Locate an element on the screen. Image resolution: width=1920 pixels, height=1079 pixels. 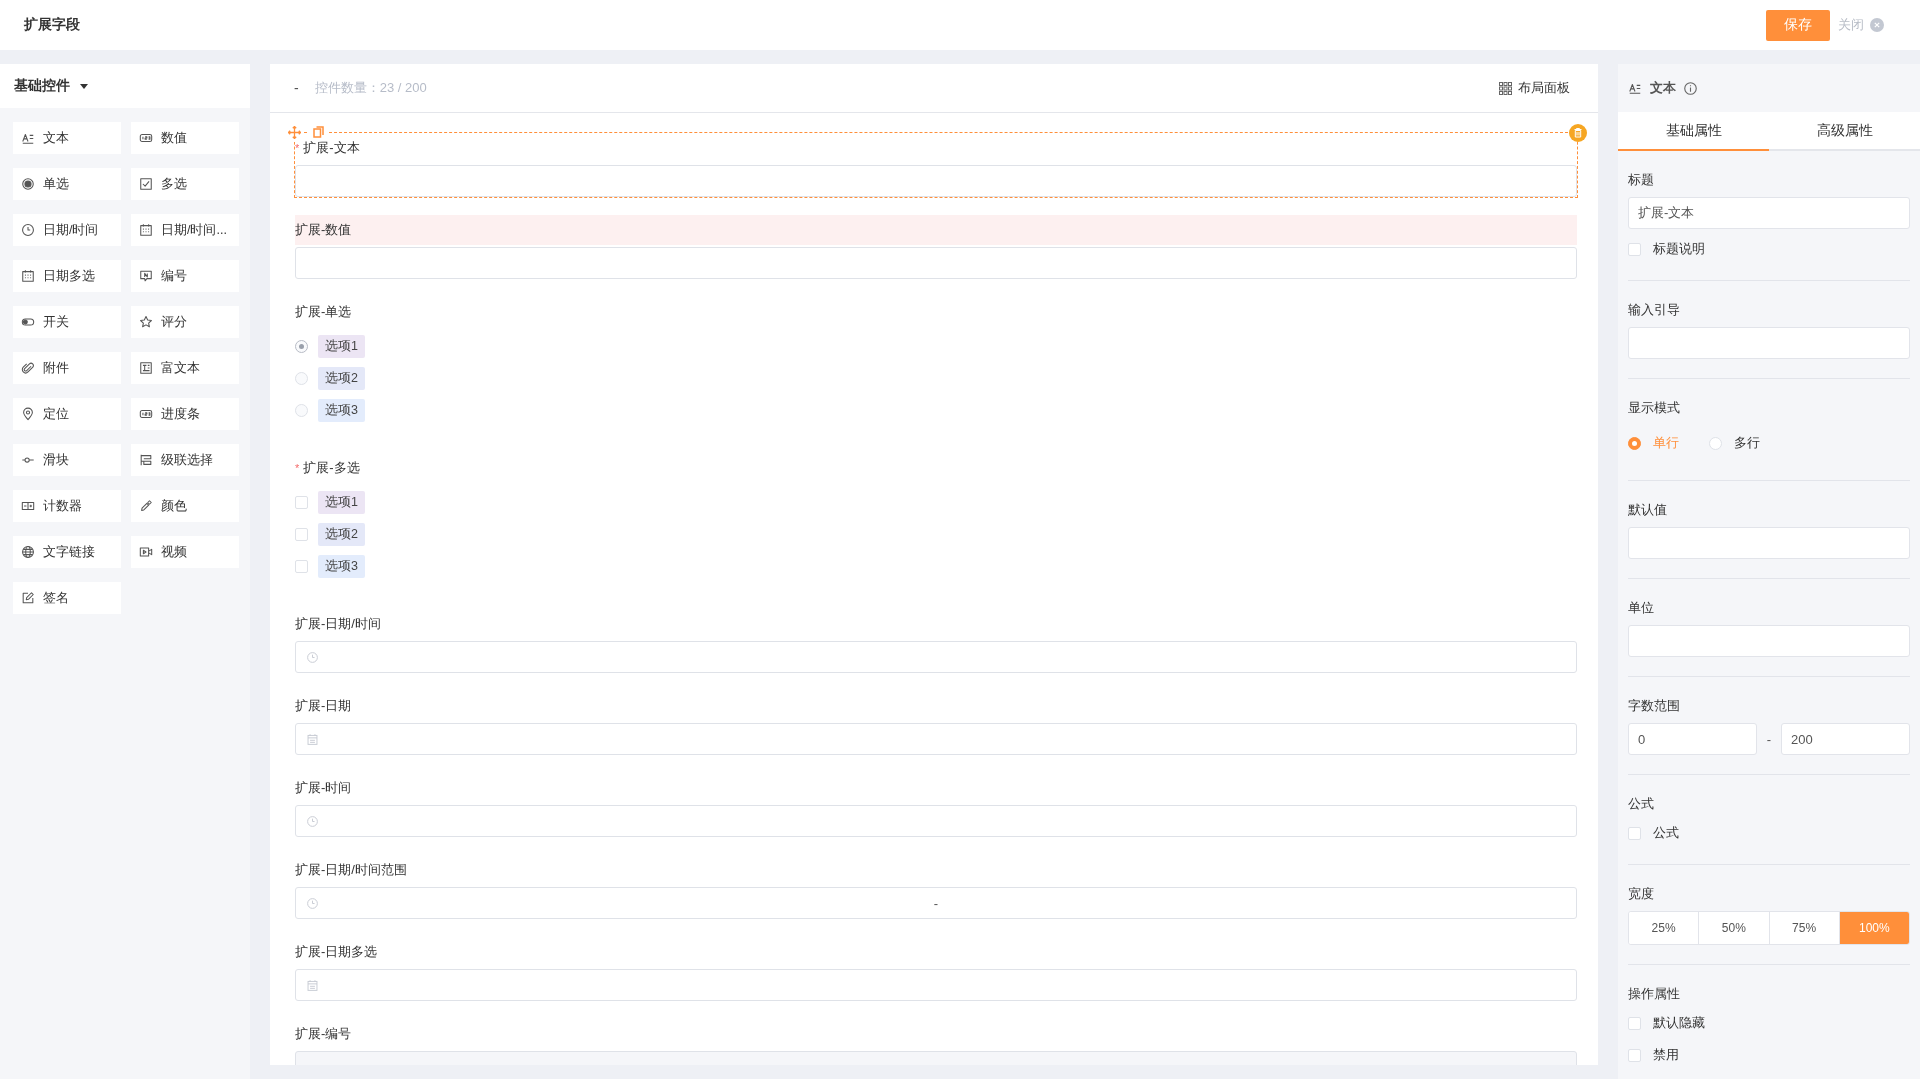
close-icon is located at coordinates (1877, 25).